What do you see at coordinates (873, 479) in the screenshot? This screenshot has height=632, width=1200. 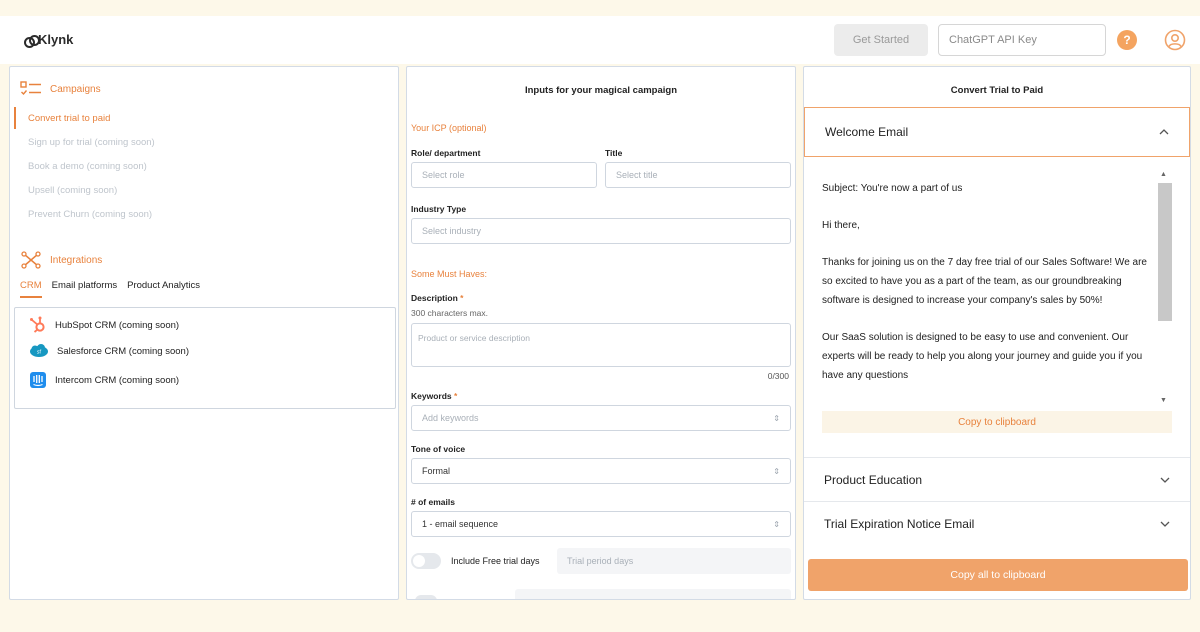 I see `accordion-title: Product Education` at bounding box center [873, 479].